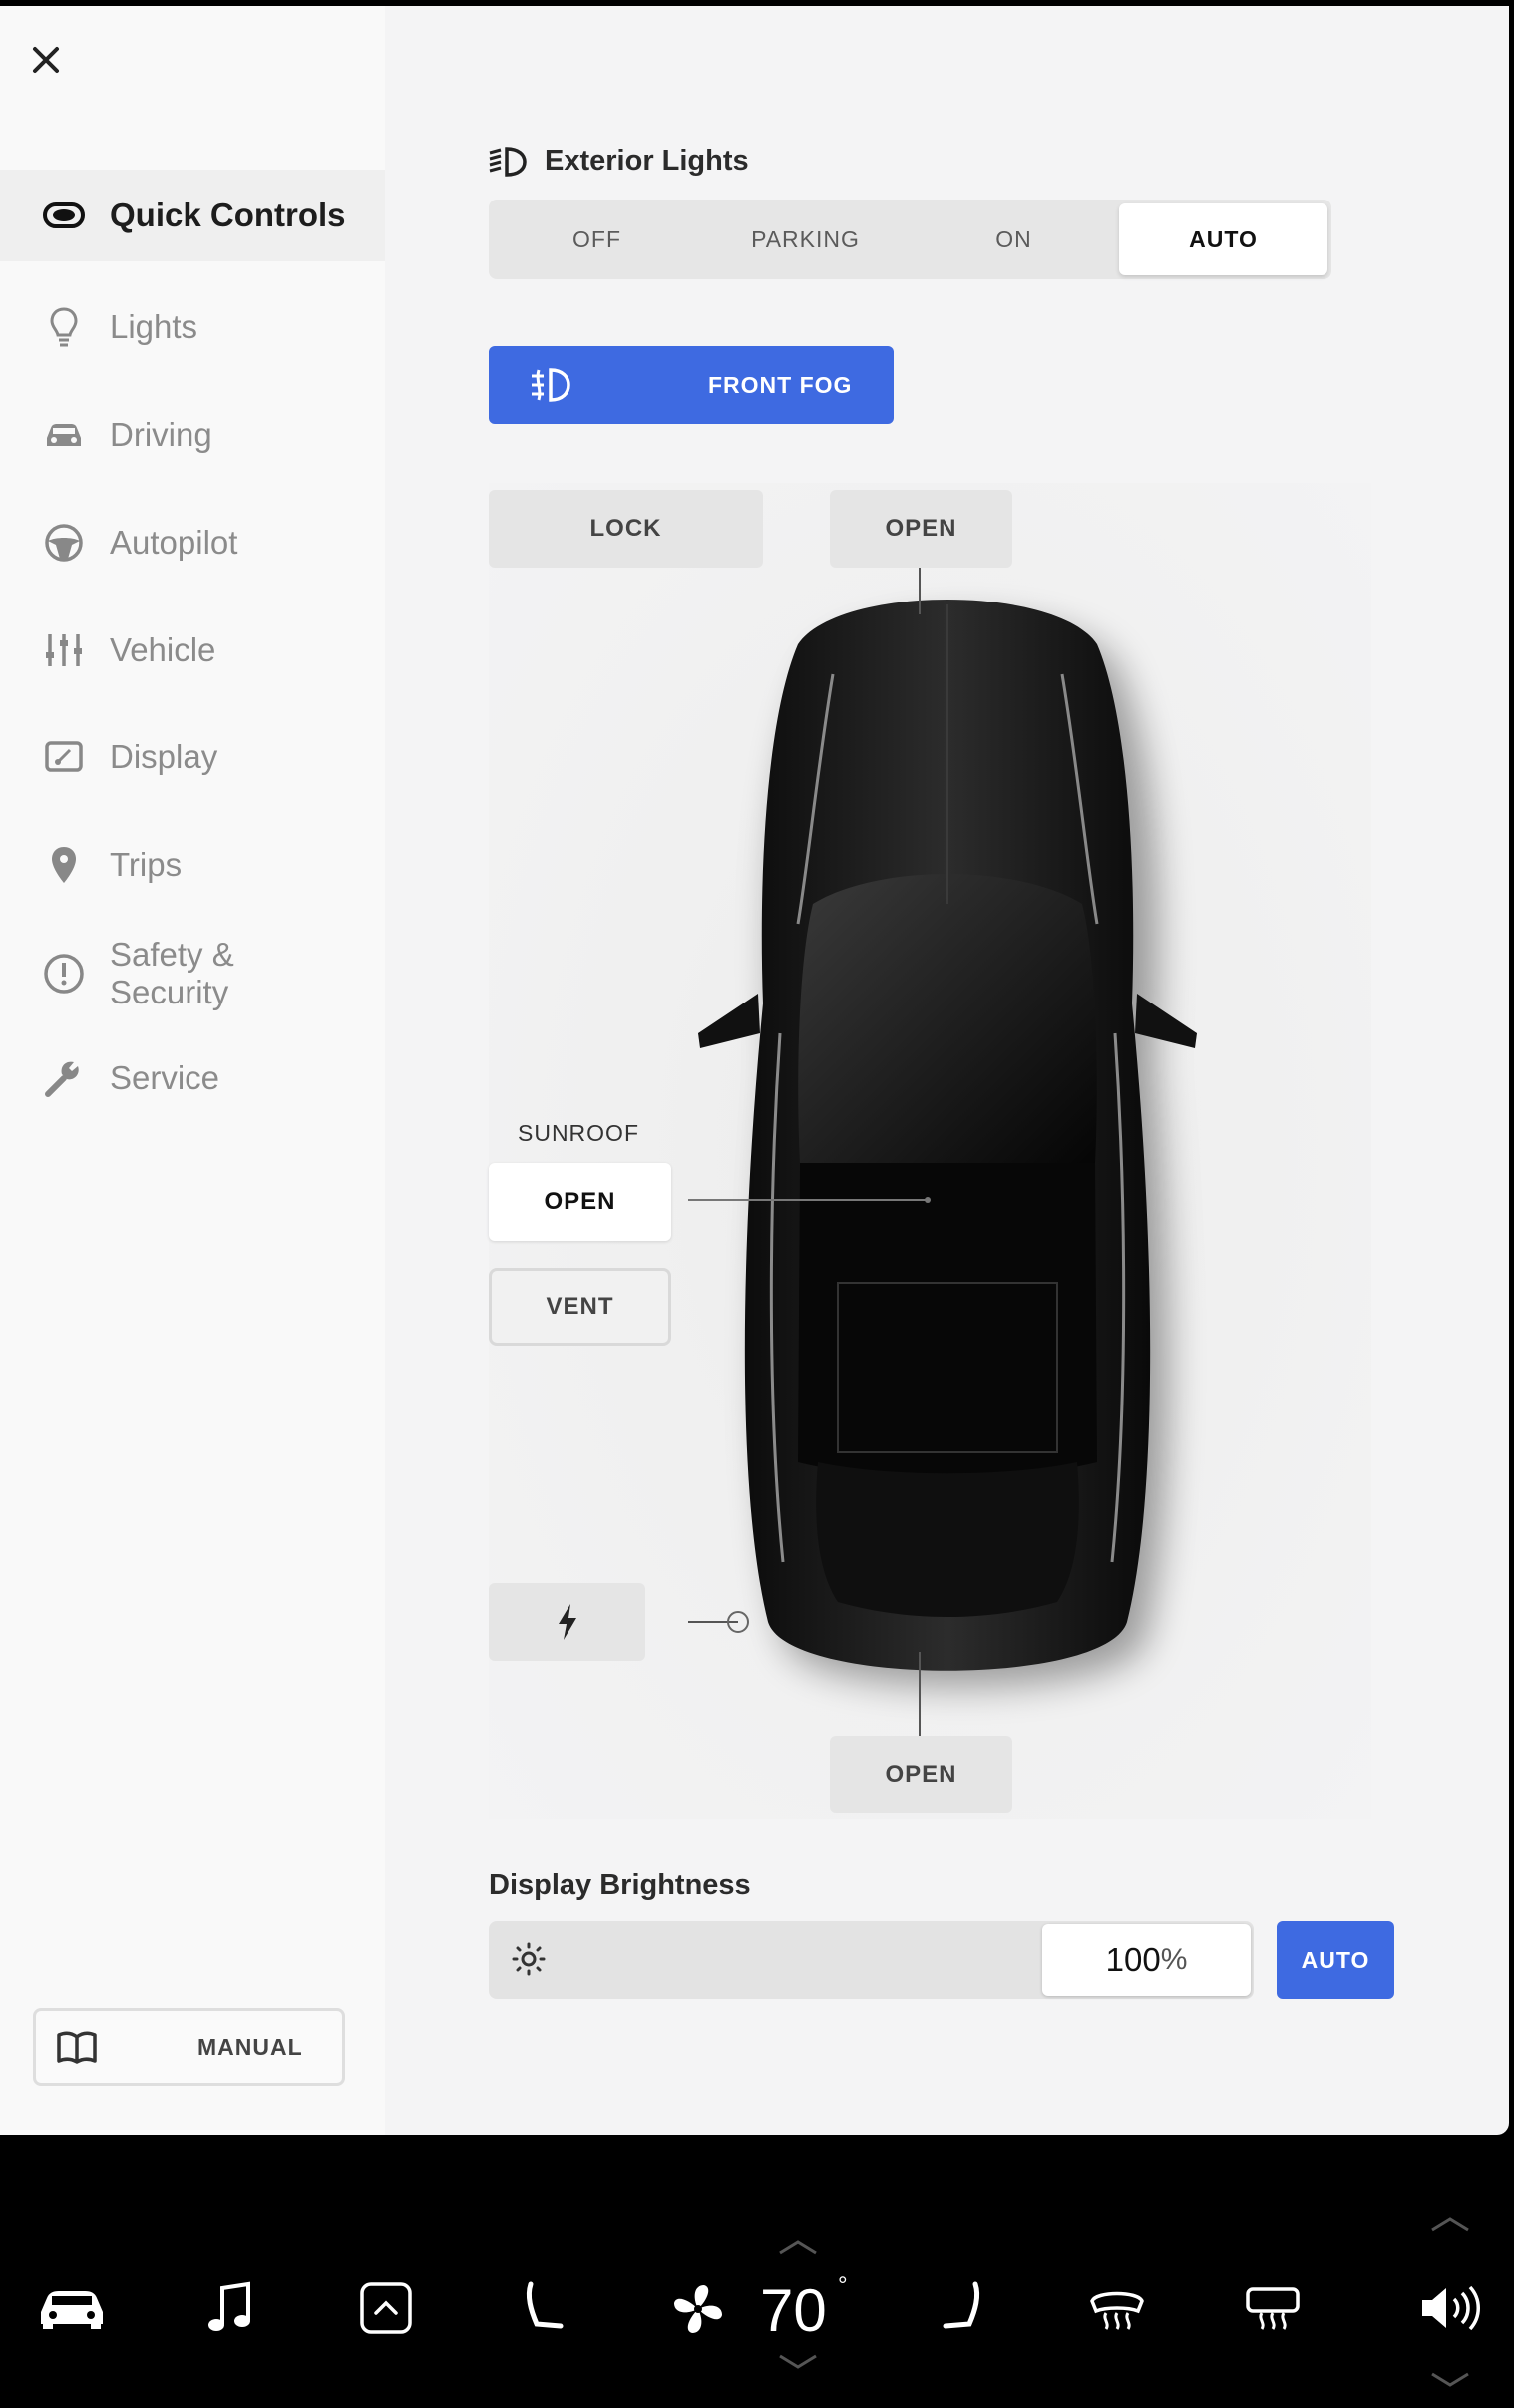 This screenshot has width=1514, height=2408. What do you see at coordinates (64, 865) in the screenshot?
I see `location-pin-icon` at bounding box center [64, 865].